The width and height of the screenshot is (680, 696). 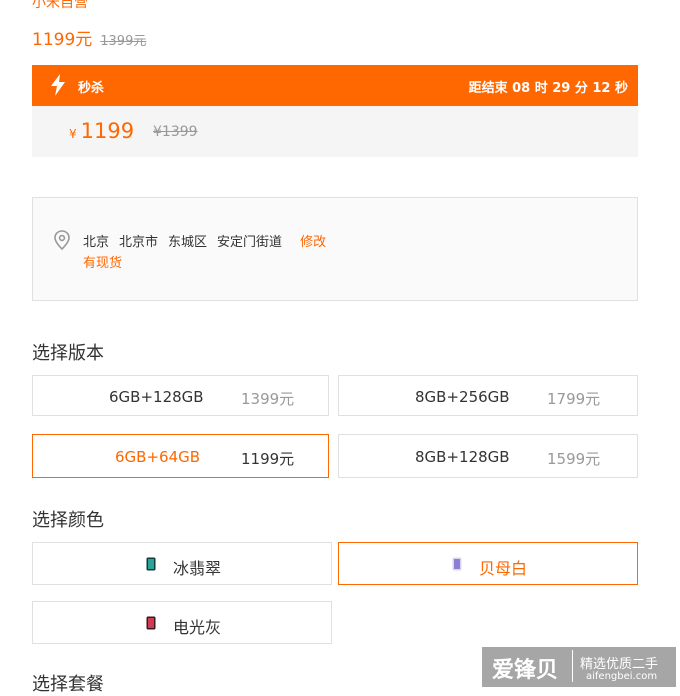 What do you see at coordinates (250, 242) in the screenshot?
I see `address-street: 安定门街道` at bounding box center [250, 242].